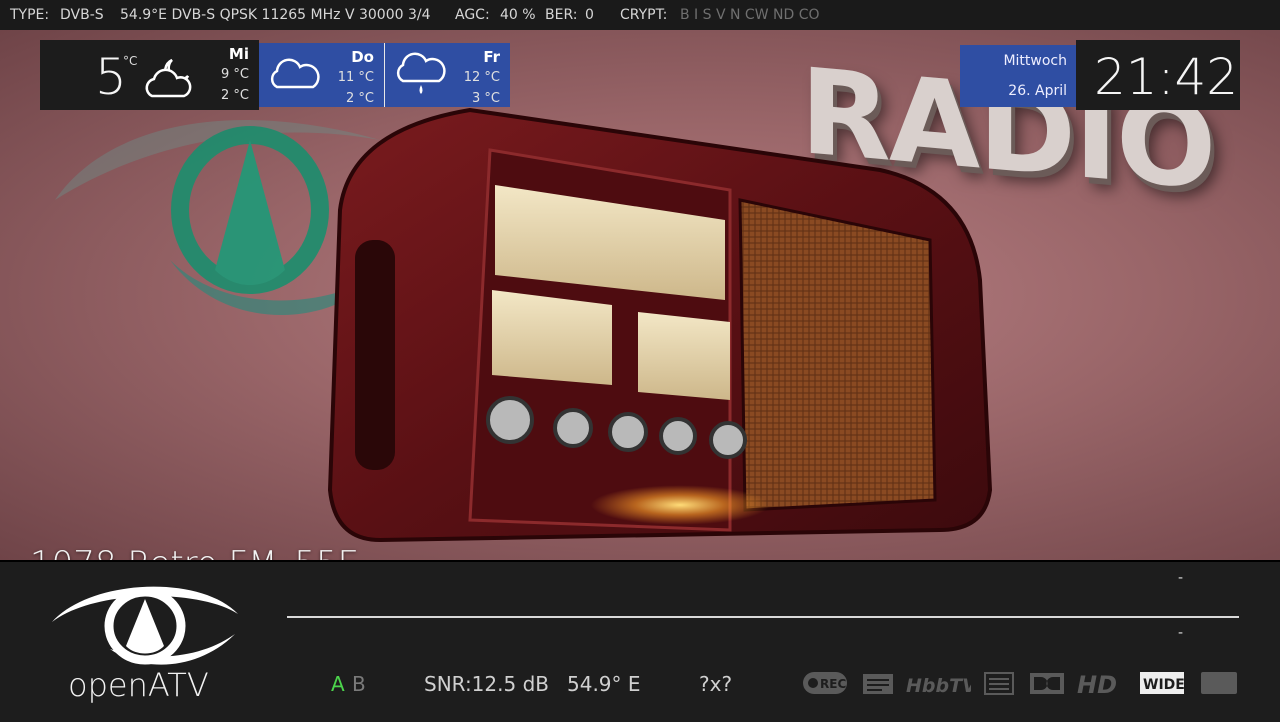  I want to click on weather-day-1-name: Do, so click(362, 57).